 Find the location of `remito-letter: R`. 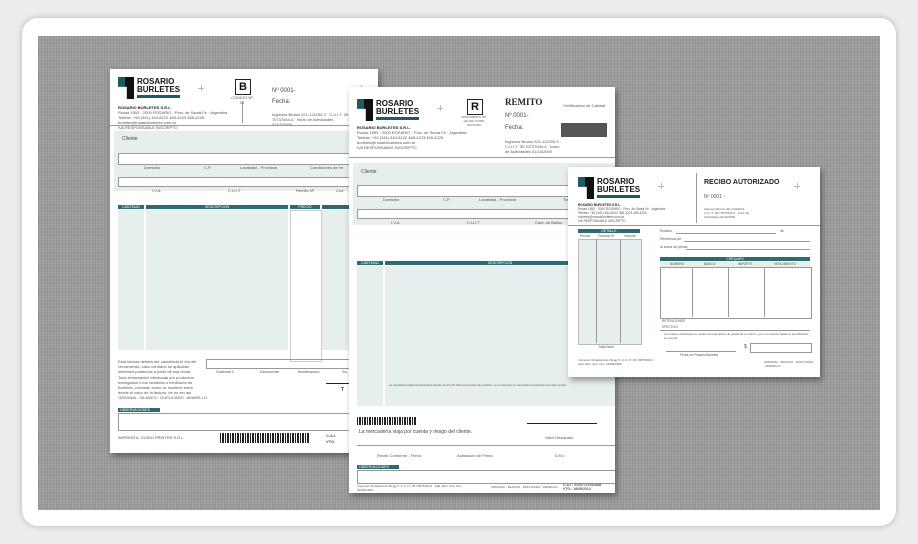

remito-letter: R is located at coordinates (475, 107).